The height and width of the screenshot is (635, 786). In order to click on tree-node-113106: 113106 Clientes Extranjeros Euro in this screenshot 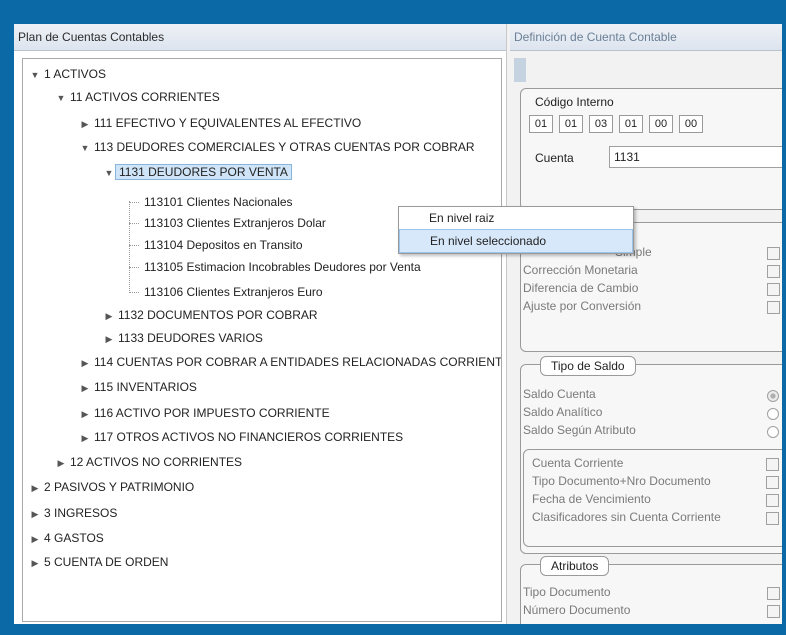, I will do `click(233, 292)`.